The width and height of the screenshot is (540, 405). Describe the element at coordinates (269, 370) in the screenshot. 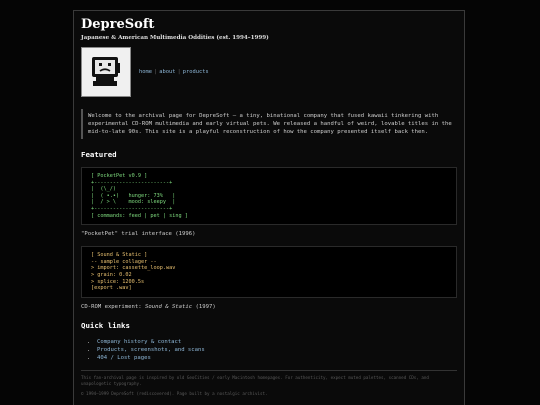

I see `footer-divider` at that location.